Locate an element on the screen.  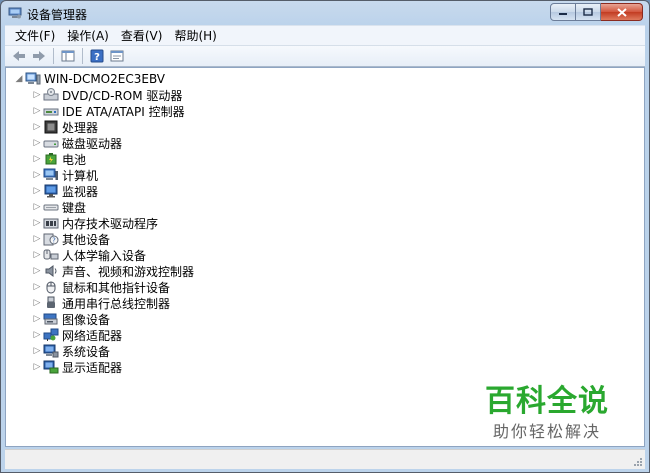
tree-node-memory-tech: ▷ 内存技术驱动程序 is located at coordinates (95, 223).